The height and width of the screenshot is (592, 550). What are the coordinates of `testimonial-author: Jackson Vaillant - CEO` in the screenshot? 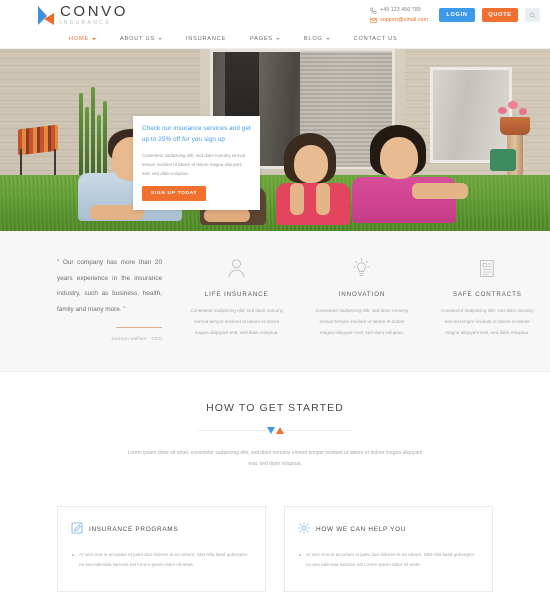 It's located at (136, 338).